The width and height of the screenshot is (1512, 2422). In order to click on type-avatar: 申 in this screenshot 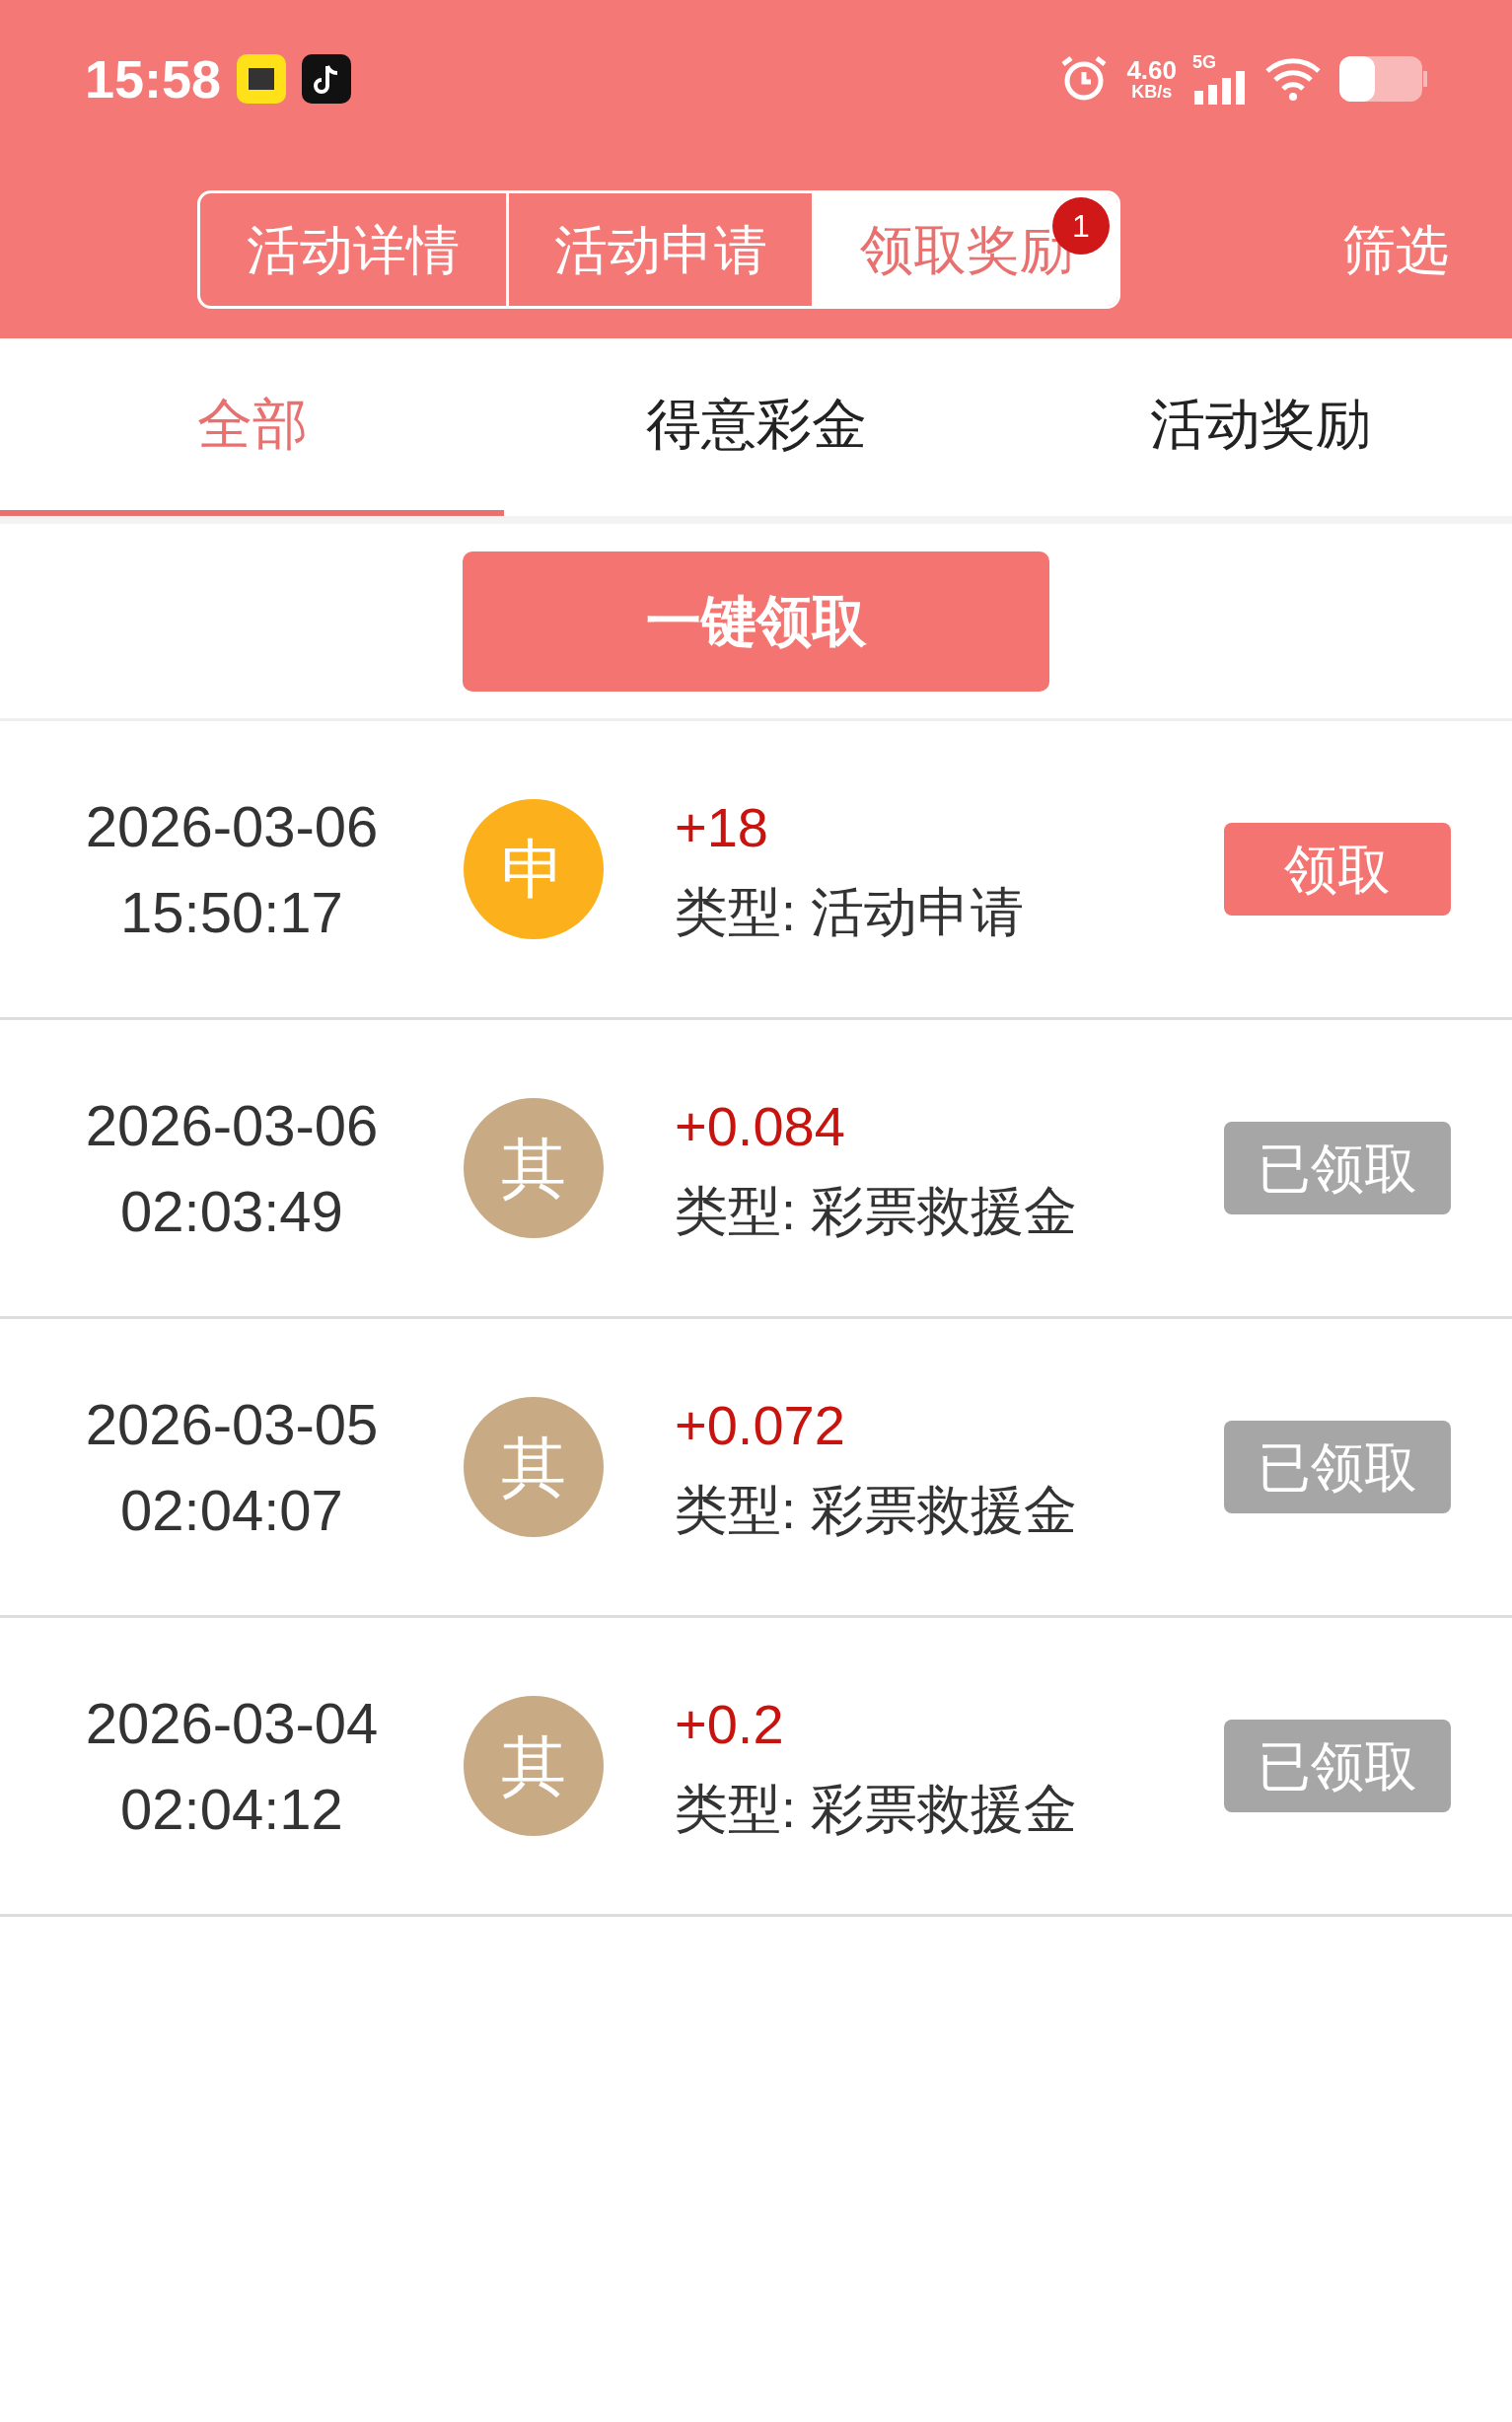, I will do `click(534, 869)`.